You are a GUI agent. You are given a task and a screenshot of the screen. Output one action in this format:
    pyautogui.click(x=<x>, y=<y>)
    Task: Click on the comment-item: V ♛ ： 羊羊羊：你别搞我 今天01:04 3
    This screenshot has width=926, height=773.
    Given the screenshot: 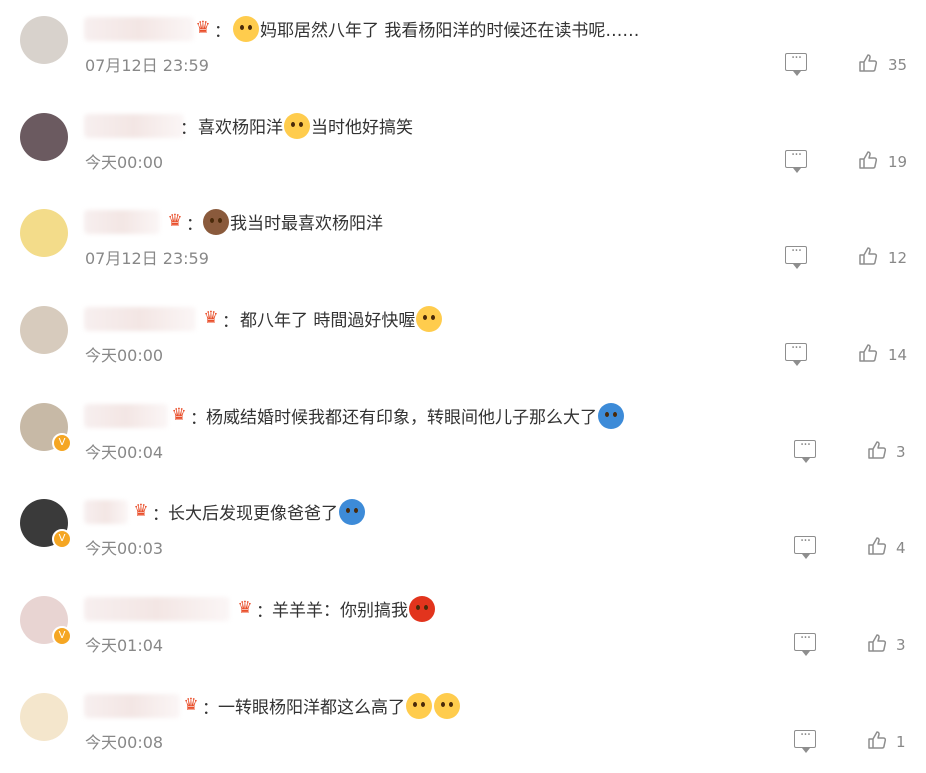 What is the action you would take?
    pyautogui.click(x=463, y=628)
    